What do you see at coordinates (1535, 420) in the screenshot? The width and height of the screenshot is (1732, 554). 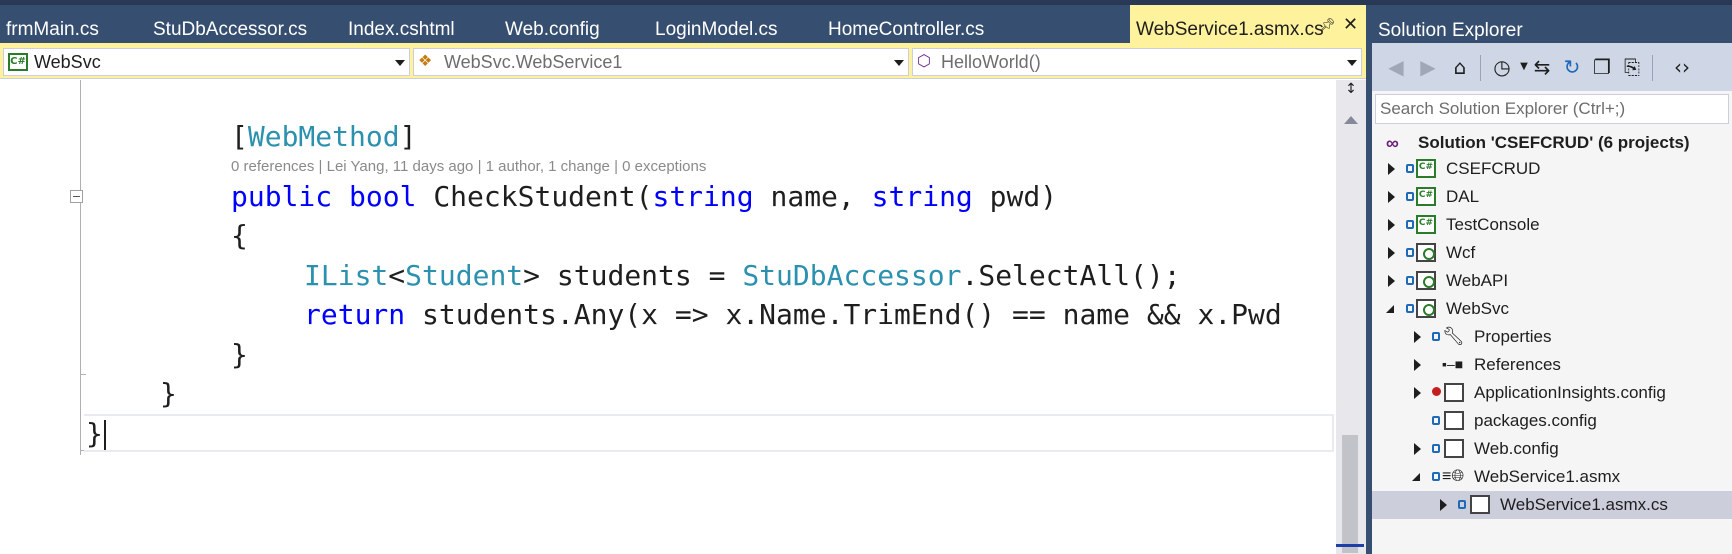 I see `tree-label: packages.config` at bounding box center [1535, 420].